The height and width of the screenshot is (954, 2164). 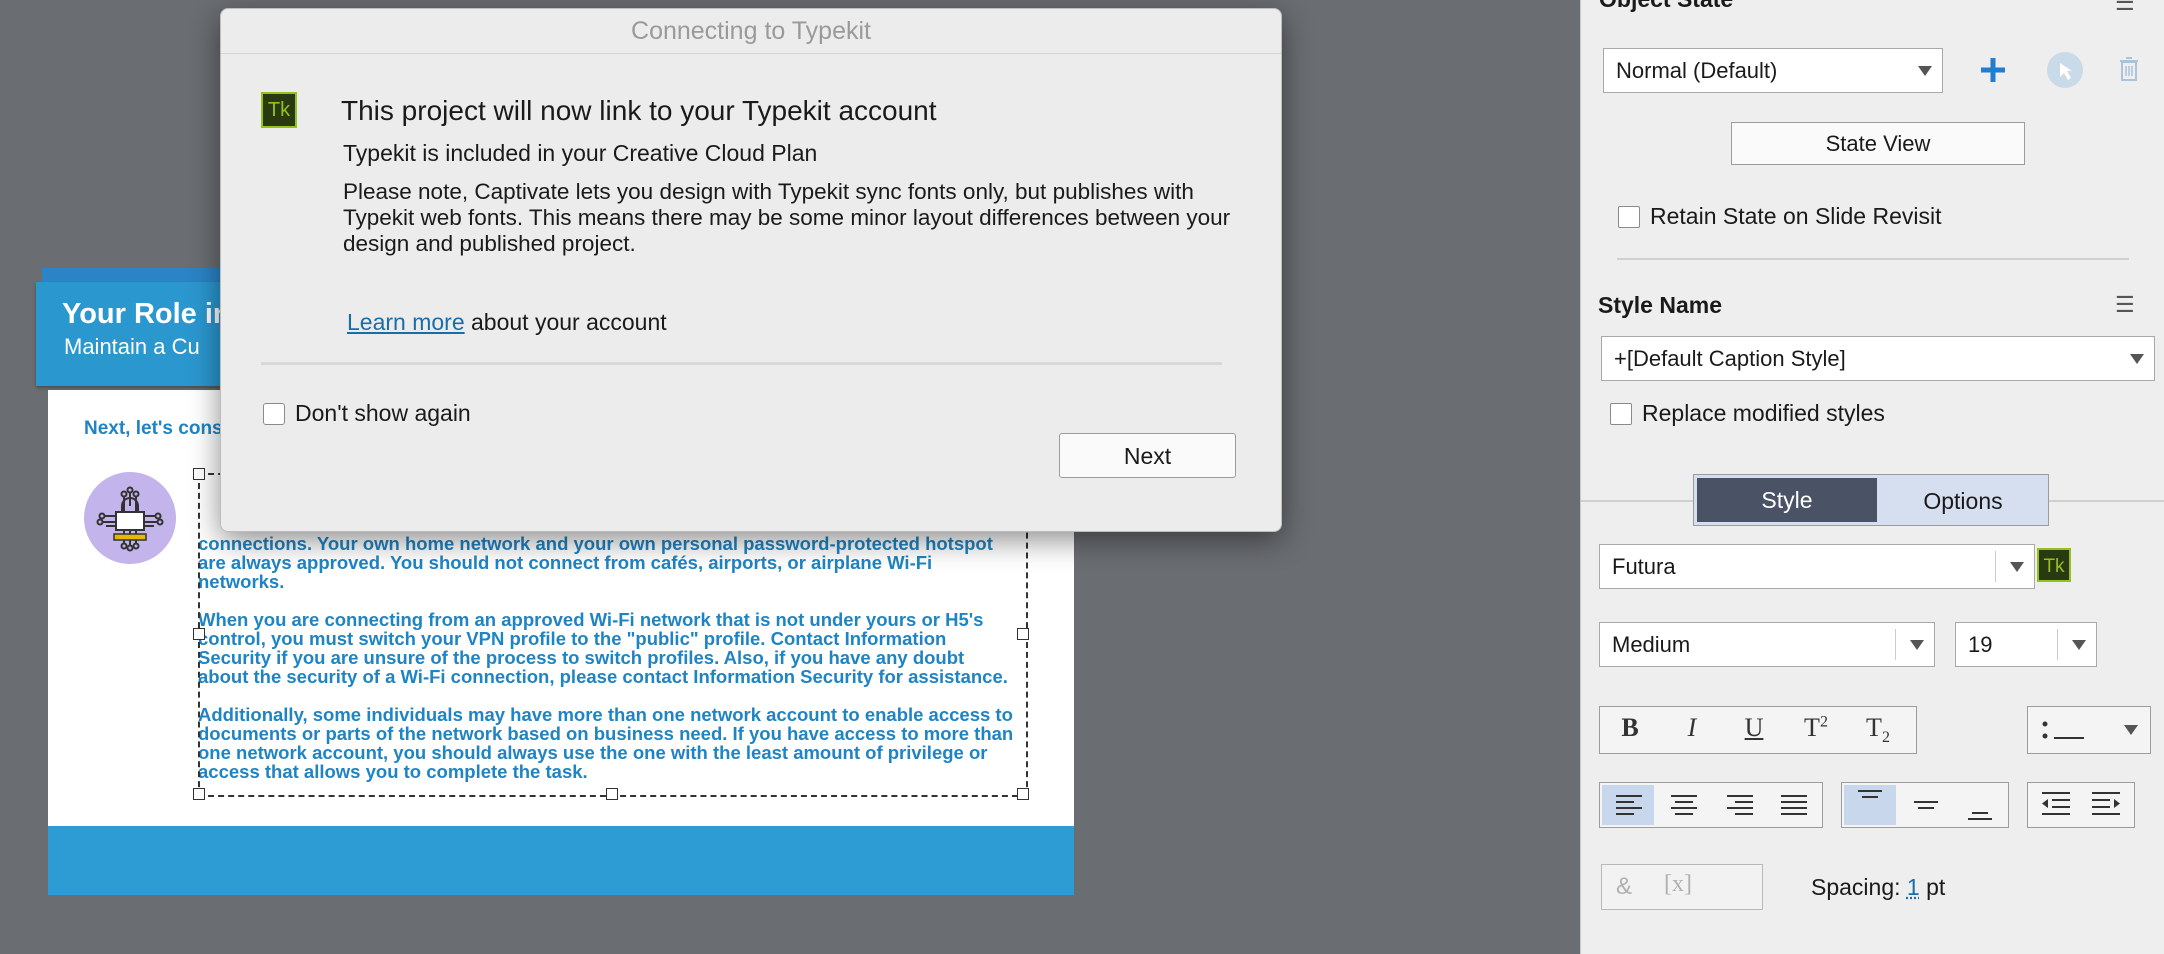 I want to click on font-size-dropdown: 19, so click(x=2026, y=644).